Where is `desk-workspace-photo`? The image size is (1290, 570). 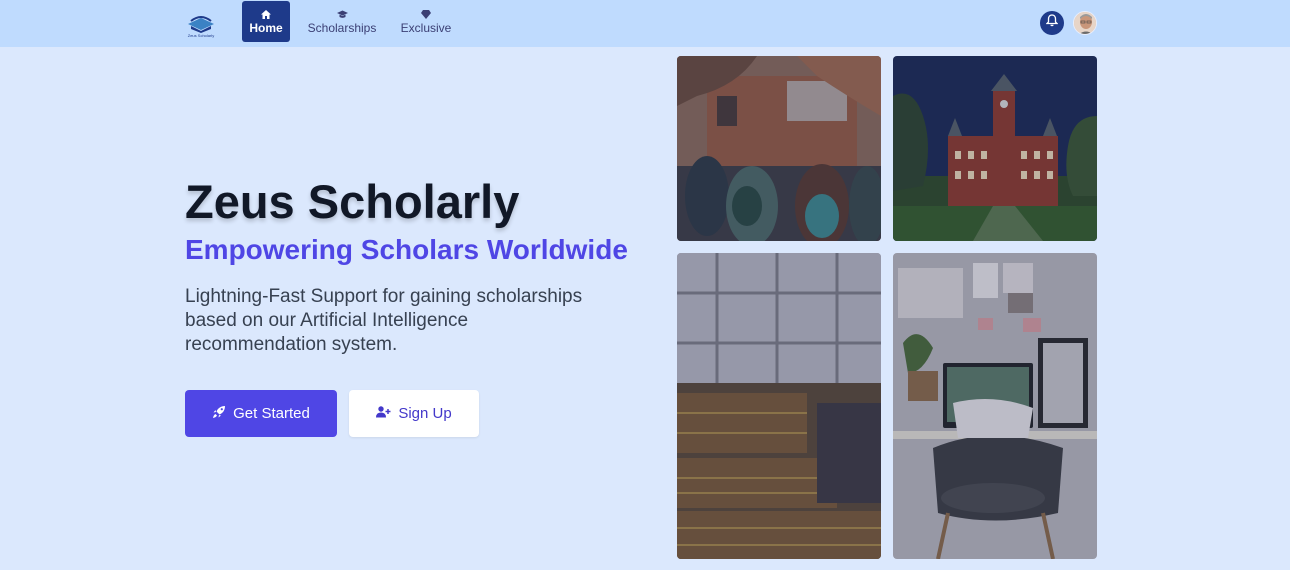 desk-workspace-photo is located at coordinates (995, 406).